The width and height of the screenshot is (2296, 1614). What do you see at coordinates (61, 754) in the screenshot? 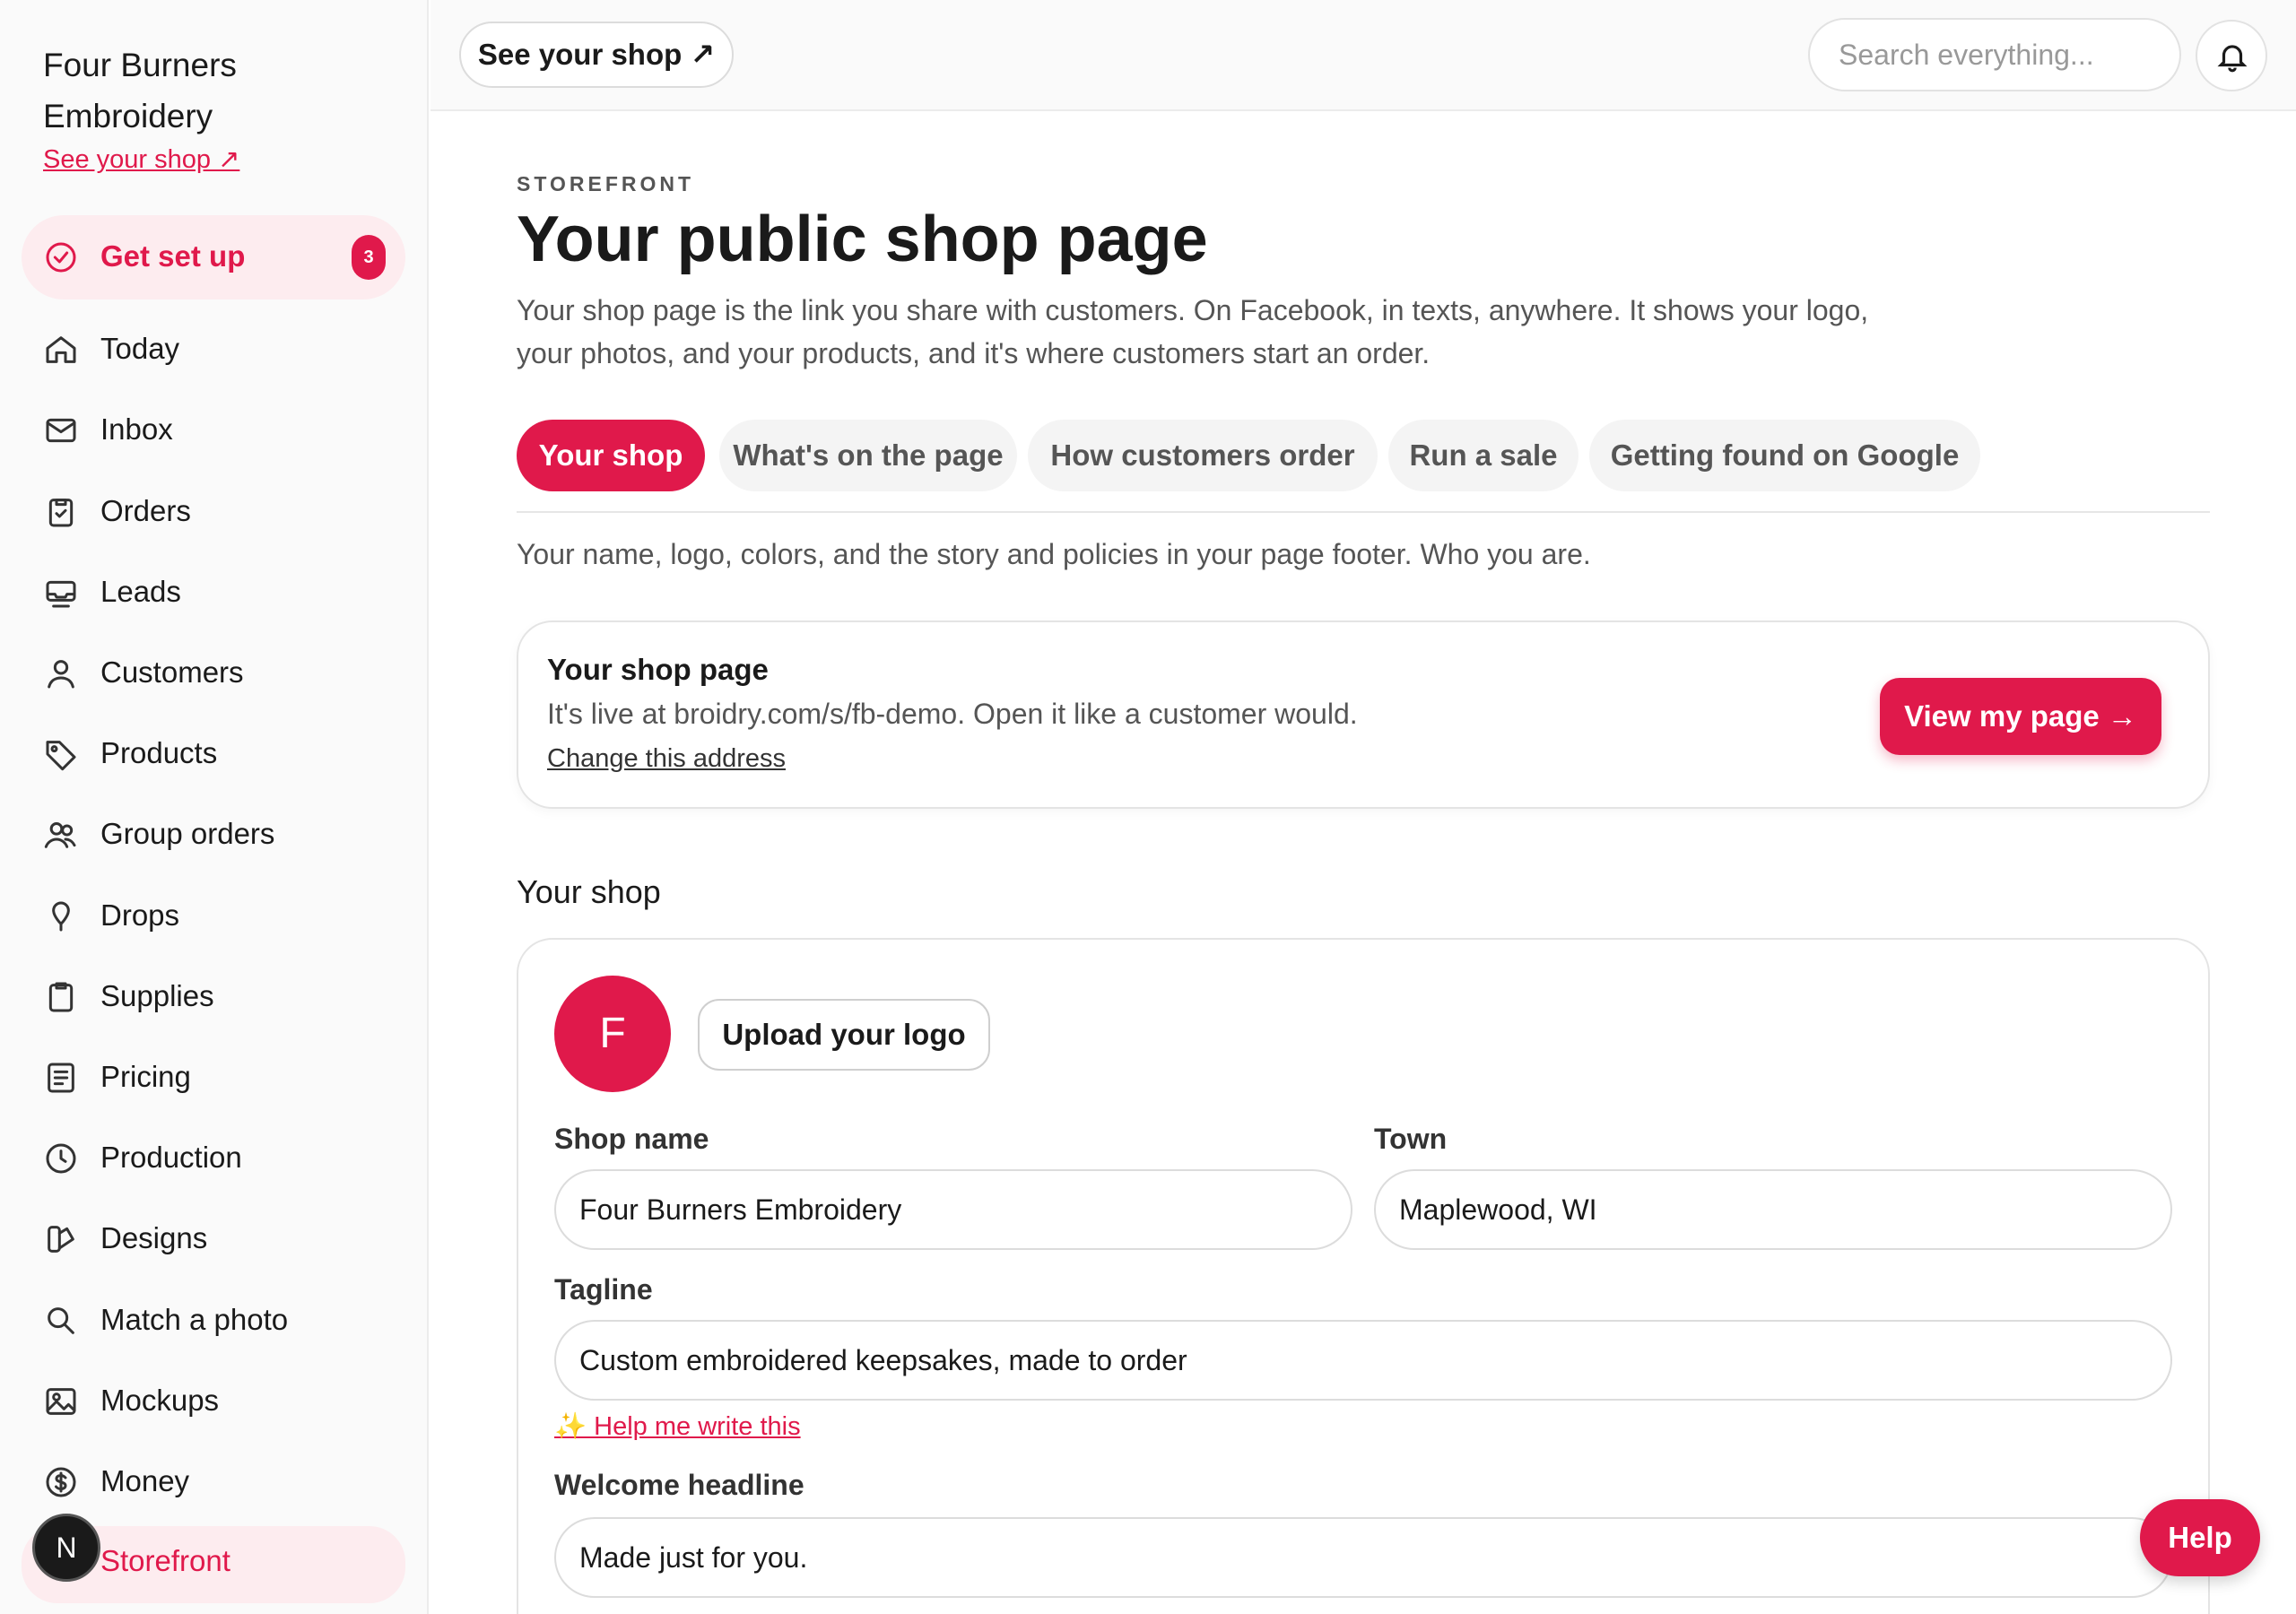
I see `tag-icon` at bounding box center [61, 754].